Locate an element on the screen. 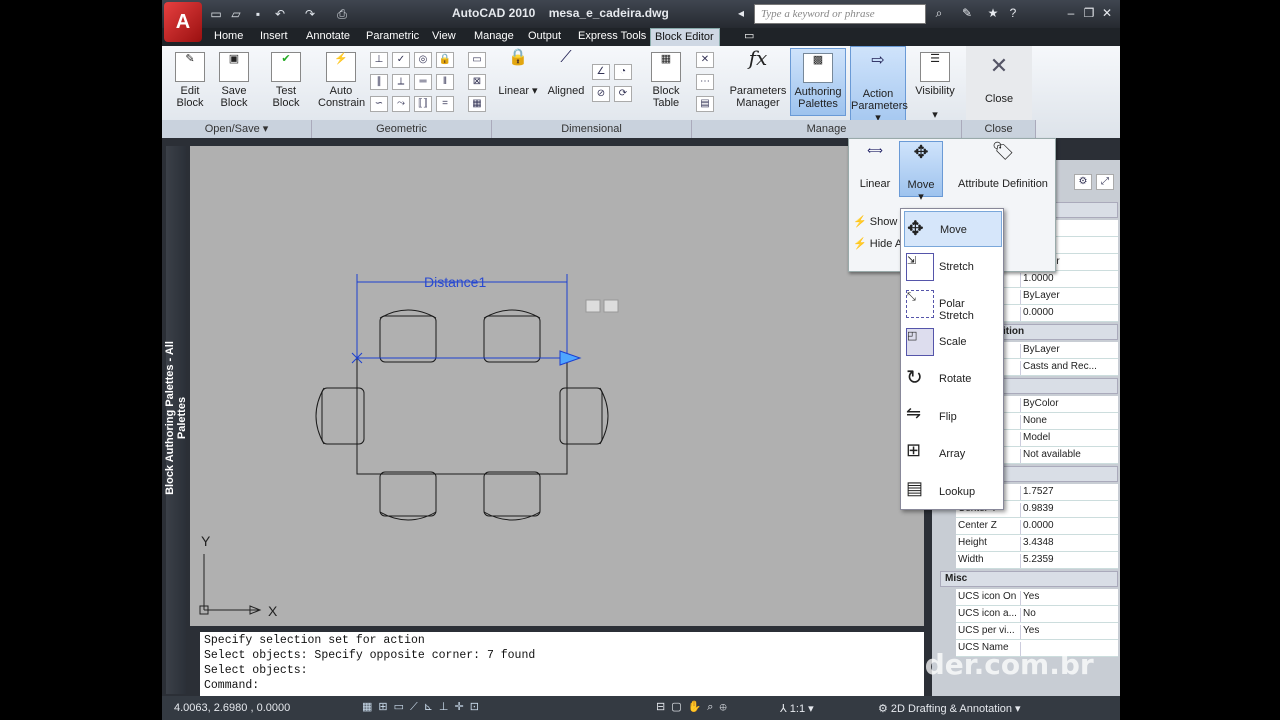 The height and width of the screenshot is (720, 1280). dimensional-group-title: Dimensional is located at coordinates (592, 129).